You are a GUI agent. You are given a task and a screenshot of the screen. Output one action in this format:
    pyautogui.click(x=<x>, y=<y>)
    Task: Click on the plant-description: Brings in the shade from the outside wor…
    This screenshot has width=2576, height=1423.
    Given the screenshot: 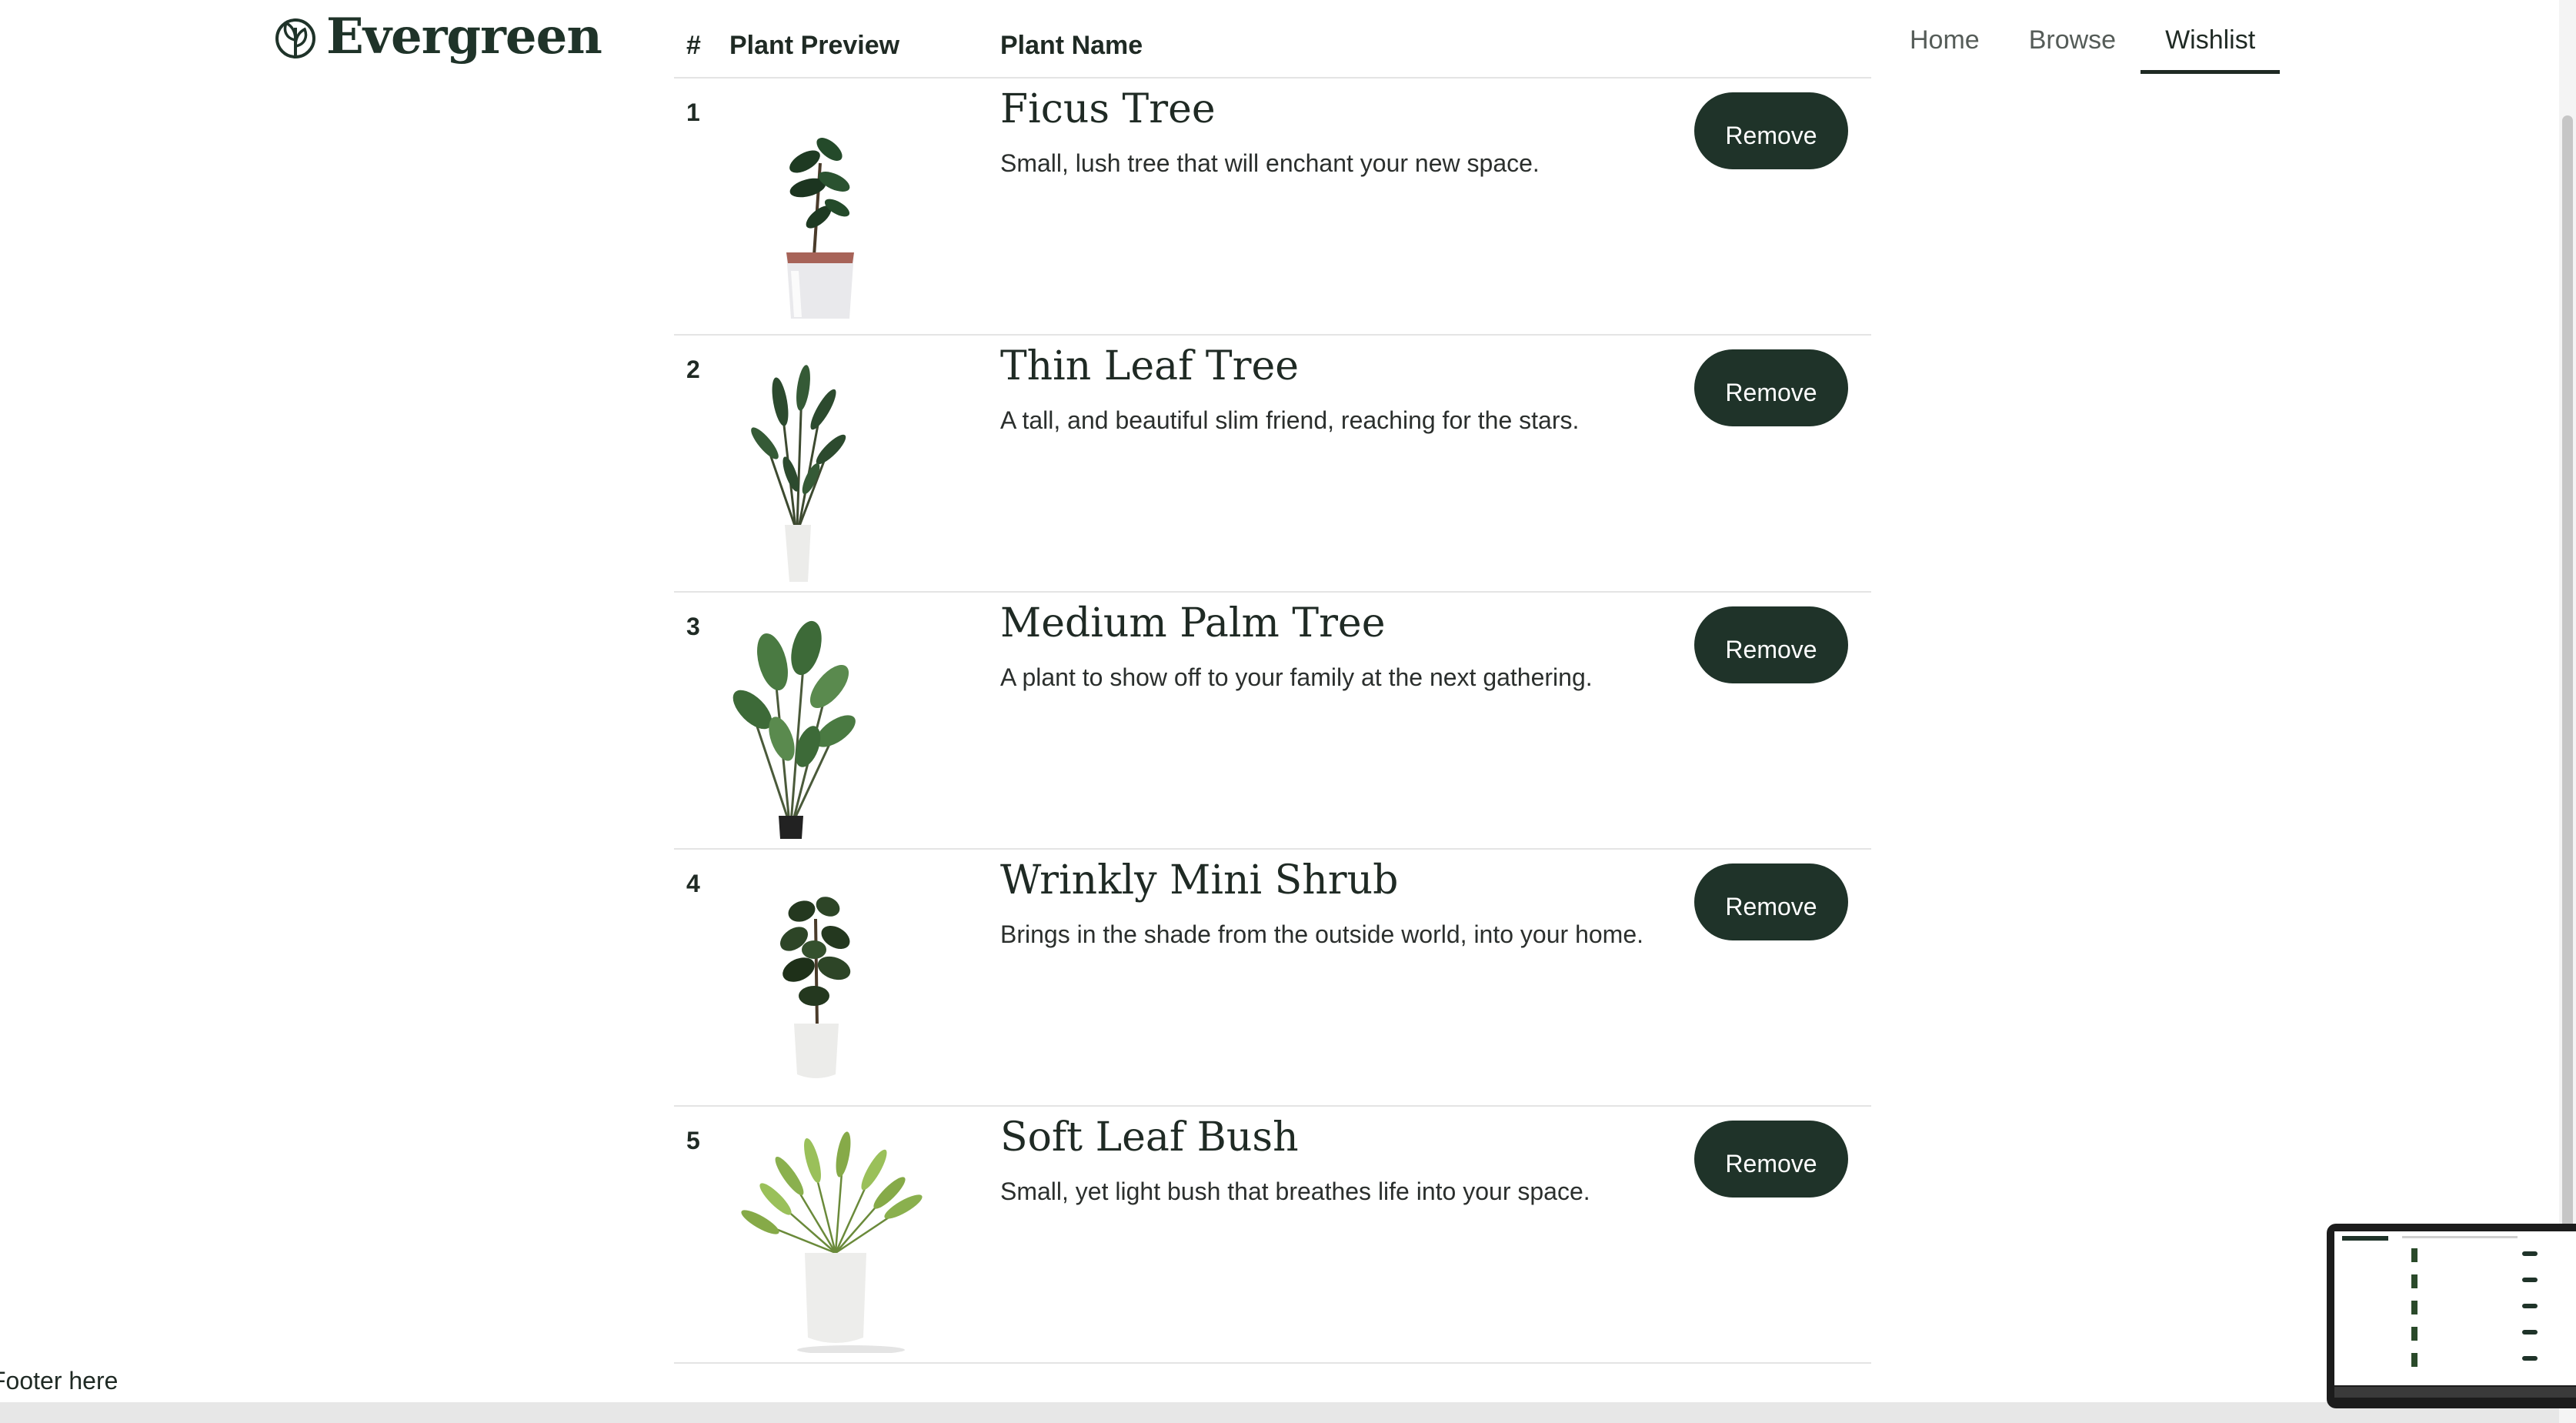 What is the action you would take?
    pyautogui.click(x=1322, y=934)
    